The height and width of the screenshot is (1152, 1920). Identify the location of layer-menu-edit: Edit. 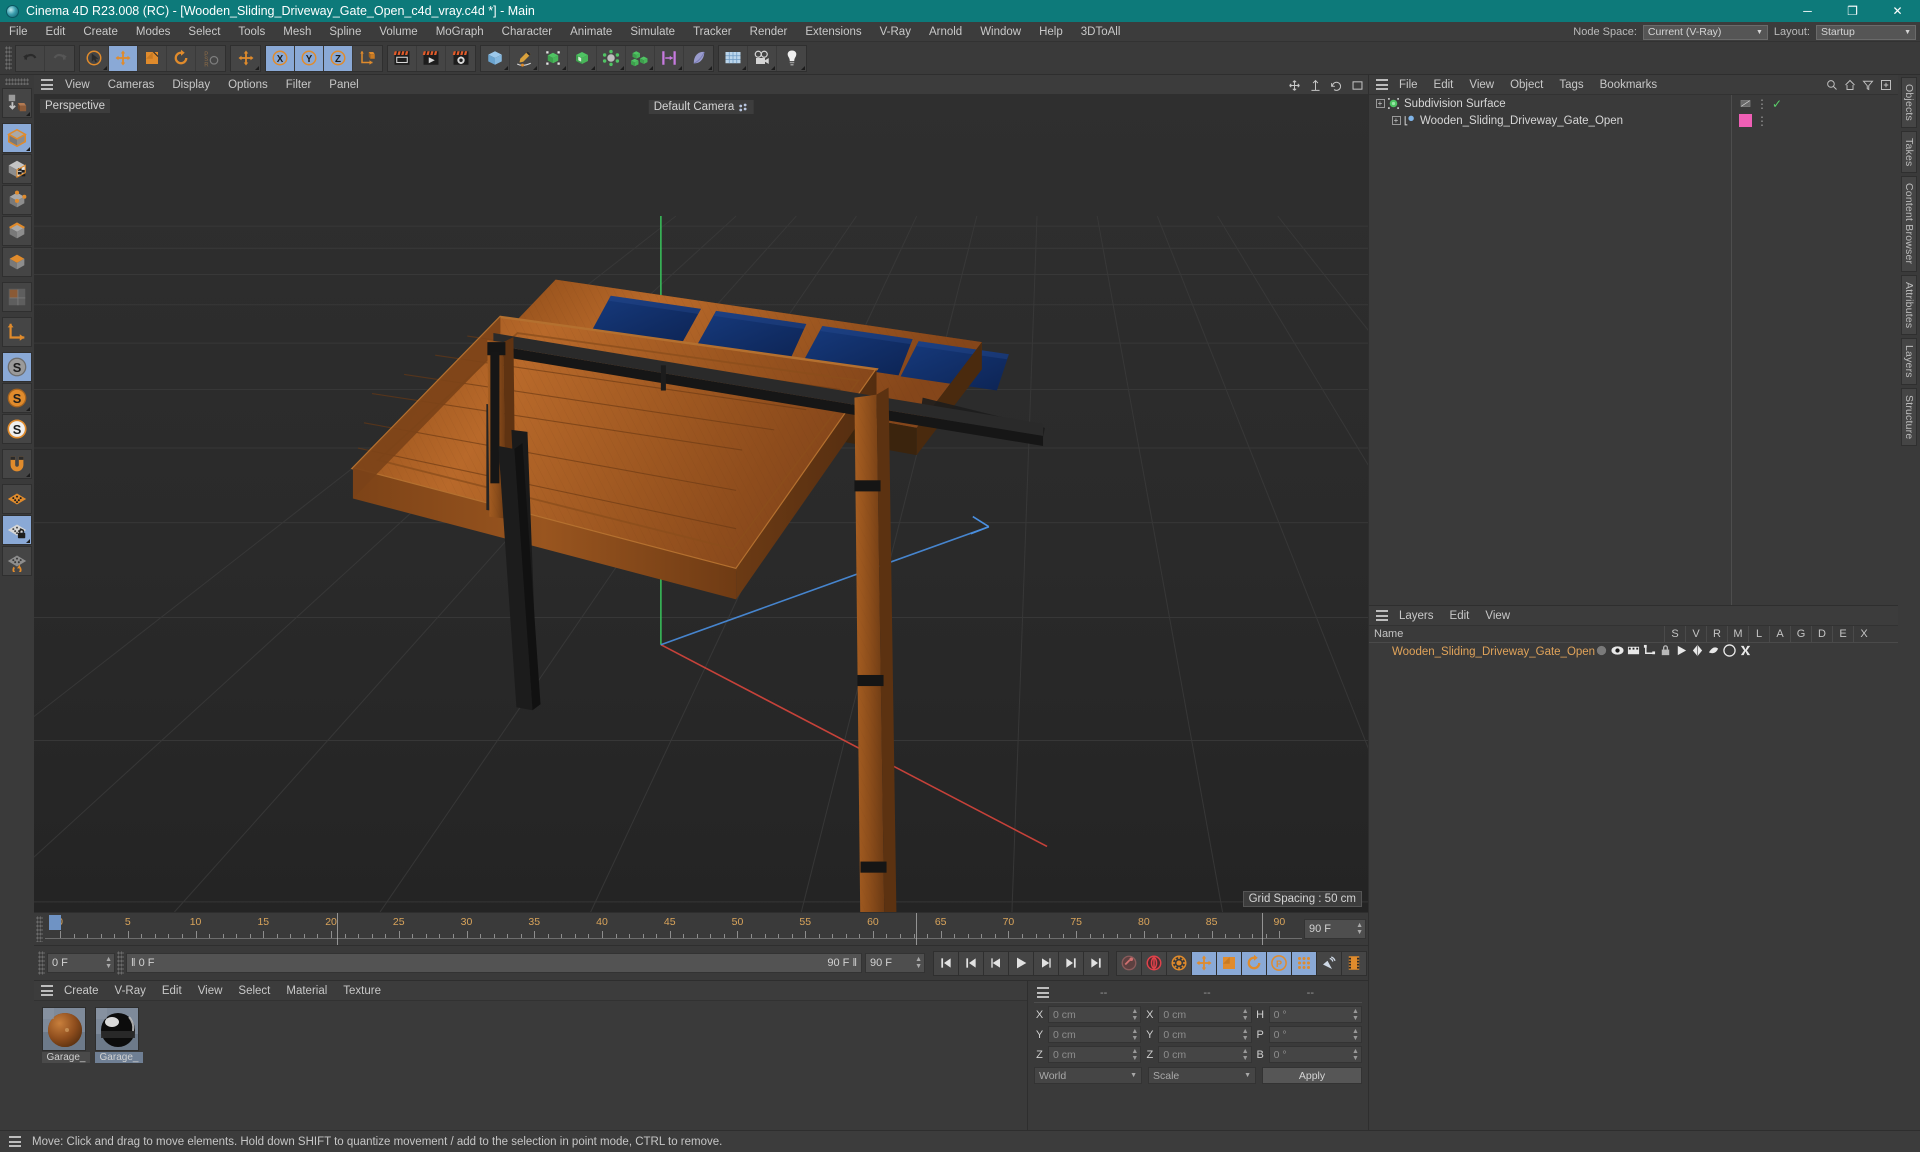
(1460, 616).